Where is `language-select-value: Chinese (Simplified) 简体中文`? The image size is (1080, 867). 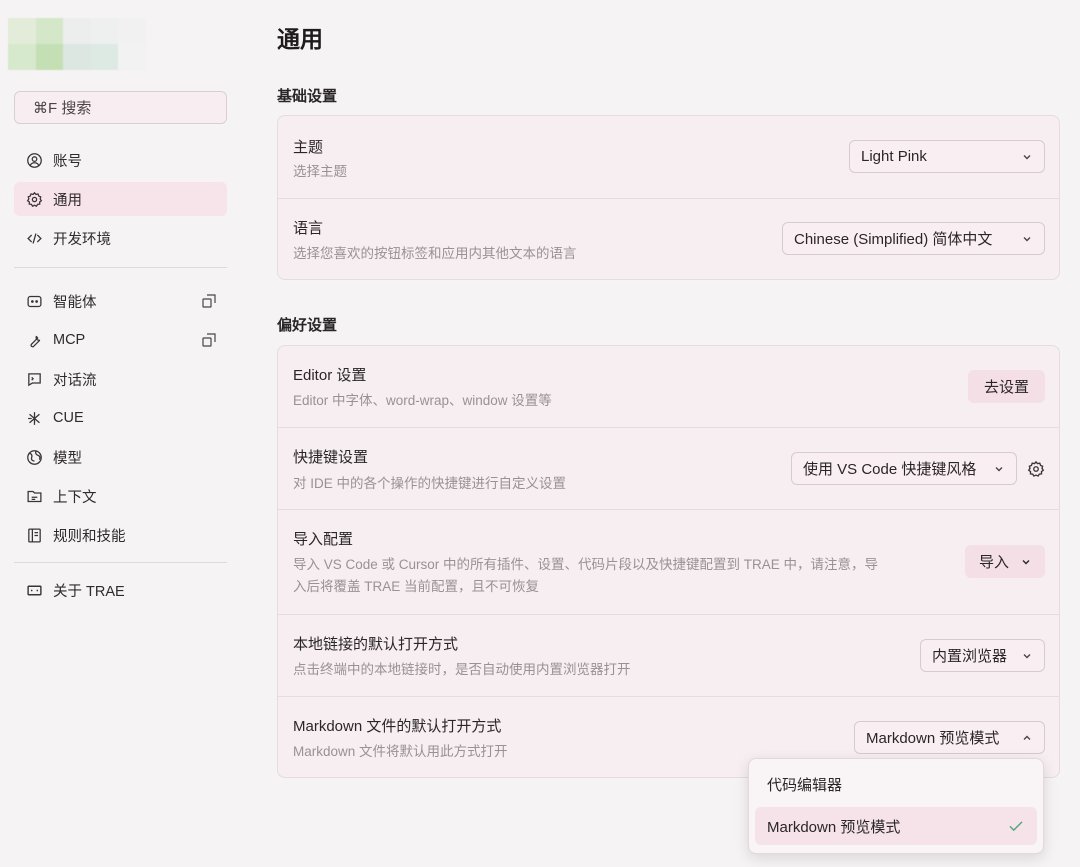
language-select-value: Chinese (Simplified) 简体中文 is located at coordinates (893, 239).